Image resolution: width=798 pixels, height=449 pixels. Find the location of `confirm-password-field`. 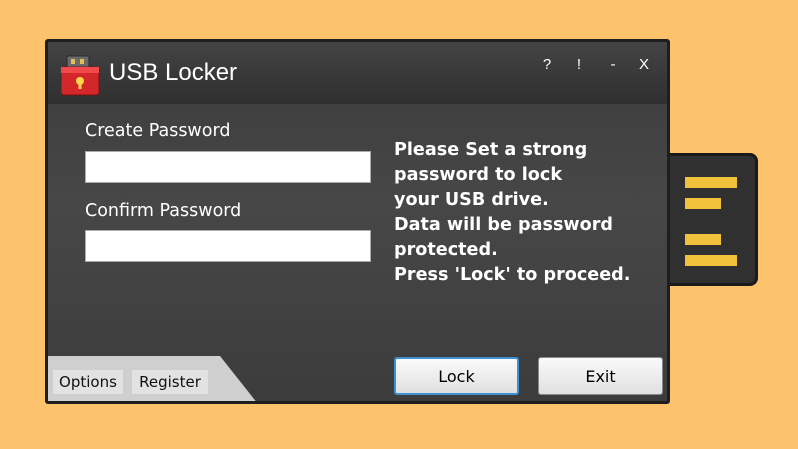

confirm-password-field is located at coordinates (228, 246).